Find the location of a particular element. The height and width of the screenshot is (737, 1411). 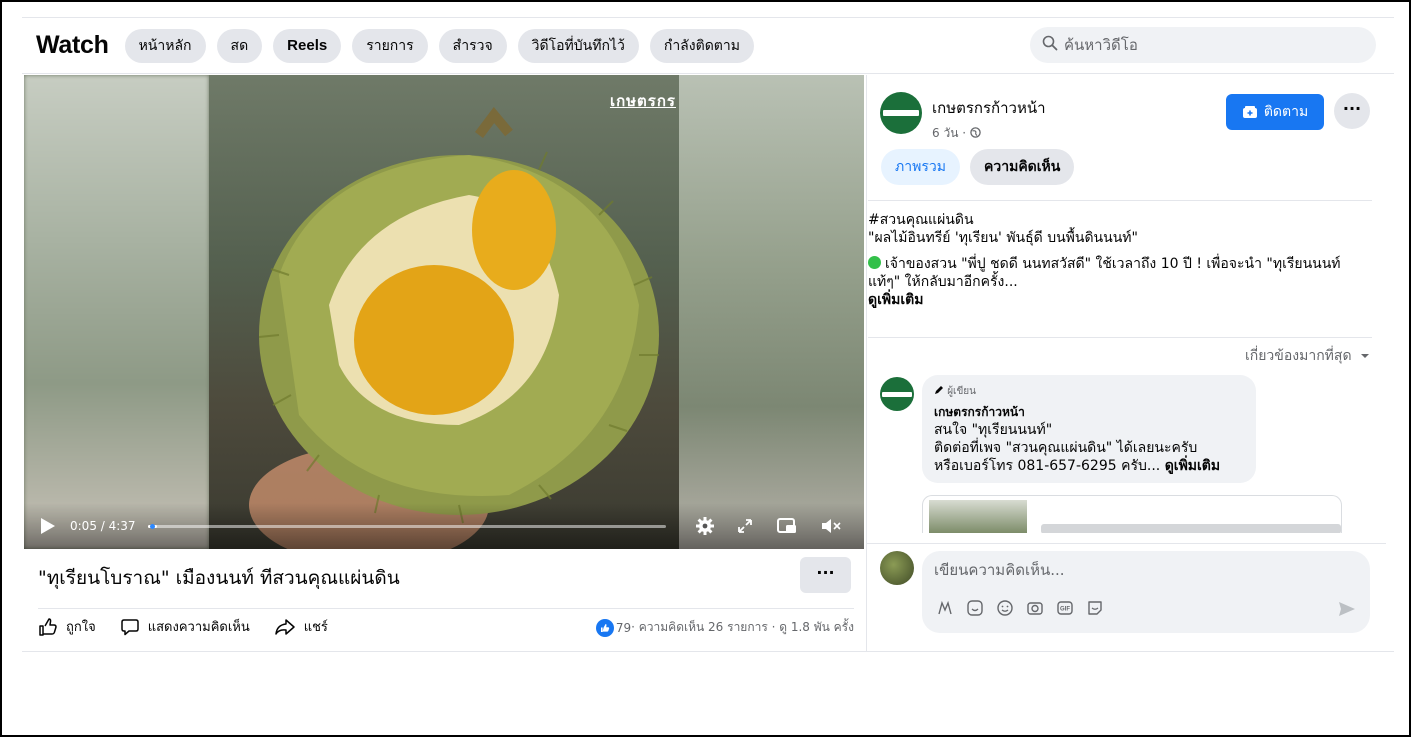

globe-icon is located at coordinates (975, 132).